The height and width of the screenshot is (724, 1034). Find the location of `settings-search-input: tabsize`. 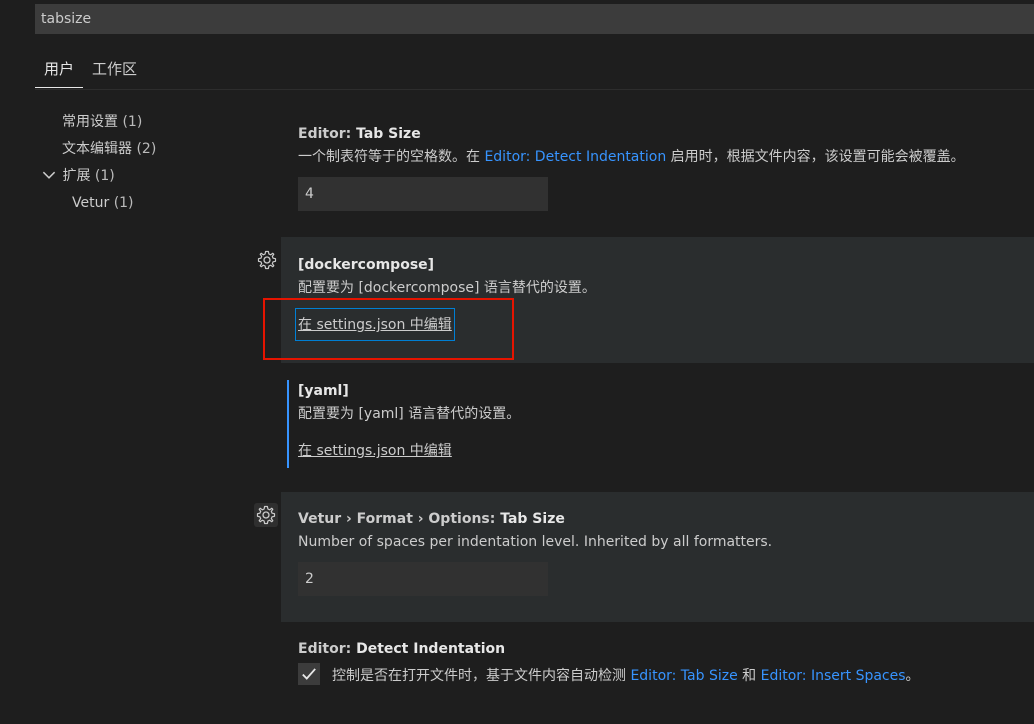

settings-search-input: tabsize is located at coordinates (534, 19).